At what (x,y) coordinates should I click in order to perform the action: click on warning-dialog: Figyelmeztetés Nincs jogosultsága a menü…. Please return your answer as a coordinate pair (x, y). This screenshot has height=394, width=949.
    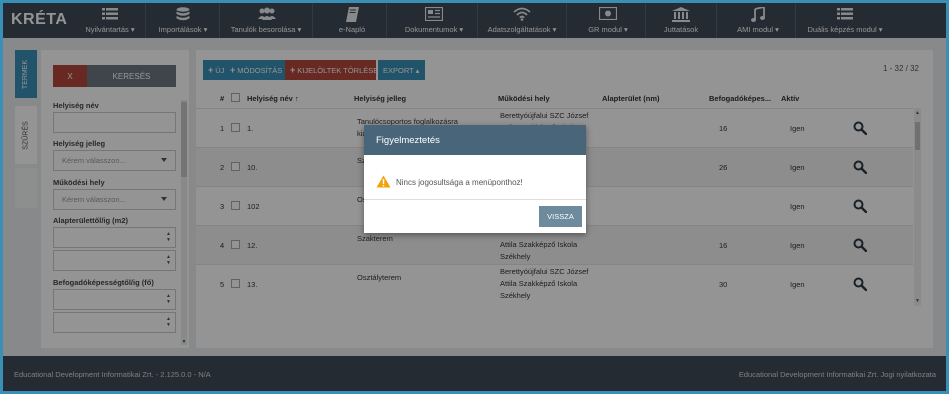
    Looking at the image, I should click on (475, 179).